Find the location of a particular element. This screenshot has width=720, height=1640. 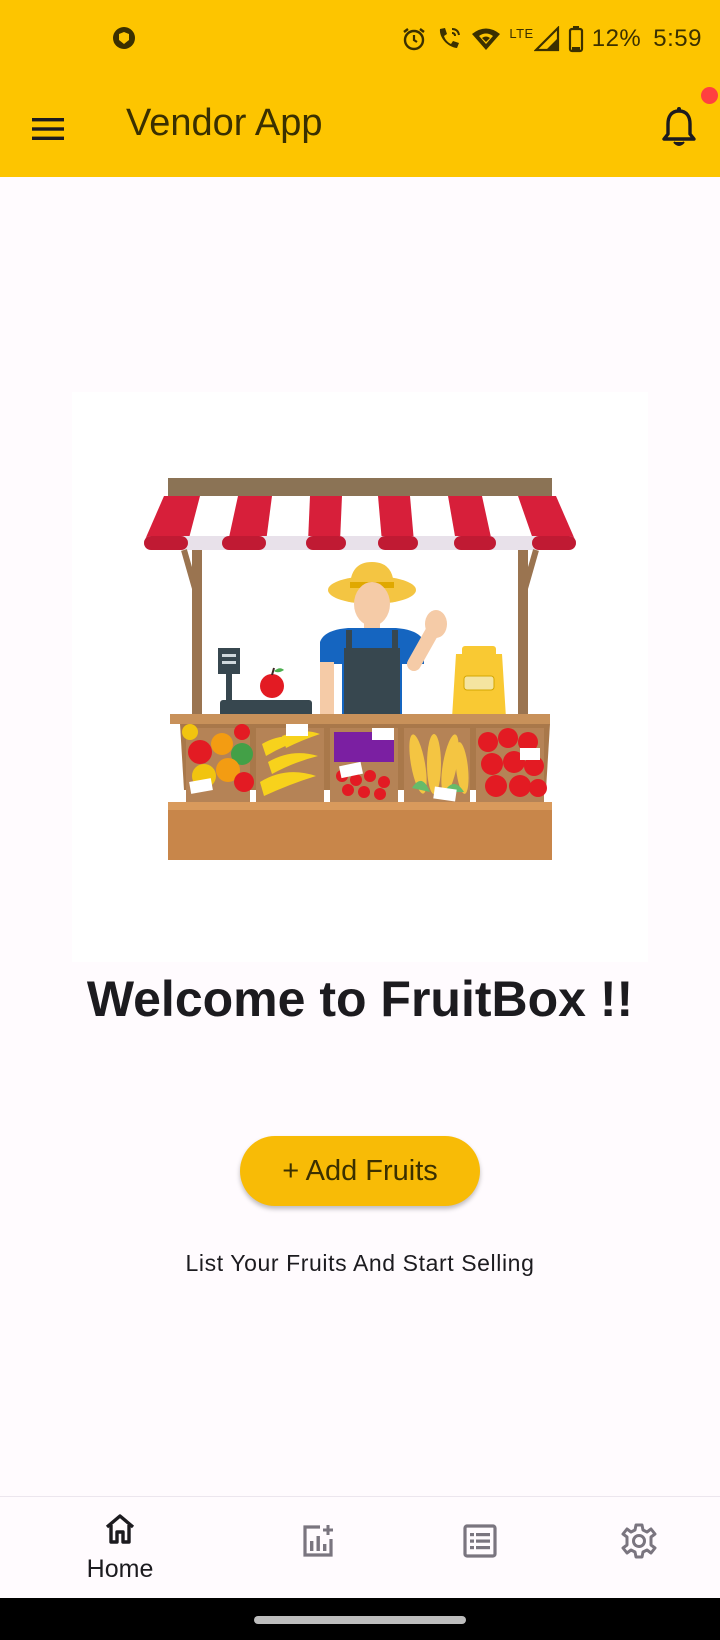

analytics-add-icon is located at coordinates (318, 1541).